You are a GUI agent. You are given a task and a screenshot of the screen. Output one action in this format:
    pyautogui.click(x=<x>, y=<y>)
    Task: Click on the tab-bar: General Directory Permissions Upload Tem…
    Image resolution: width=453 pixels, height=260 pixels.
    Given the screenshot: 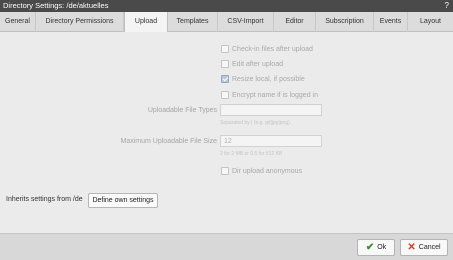 What is the action you would take?
    pyautogui.click(x=226, y=22)
    